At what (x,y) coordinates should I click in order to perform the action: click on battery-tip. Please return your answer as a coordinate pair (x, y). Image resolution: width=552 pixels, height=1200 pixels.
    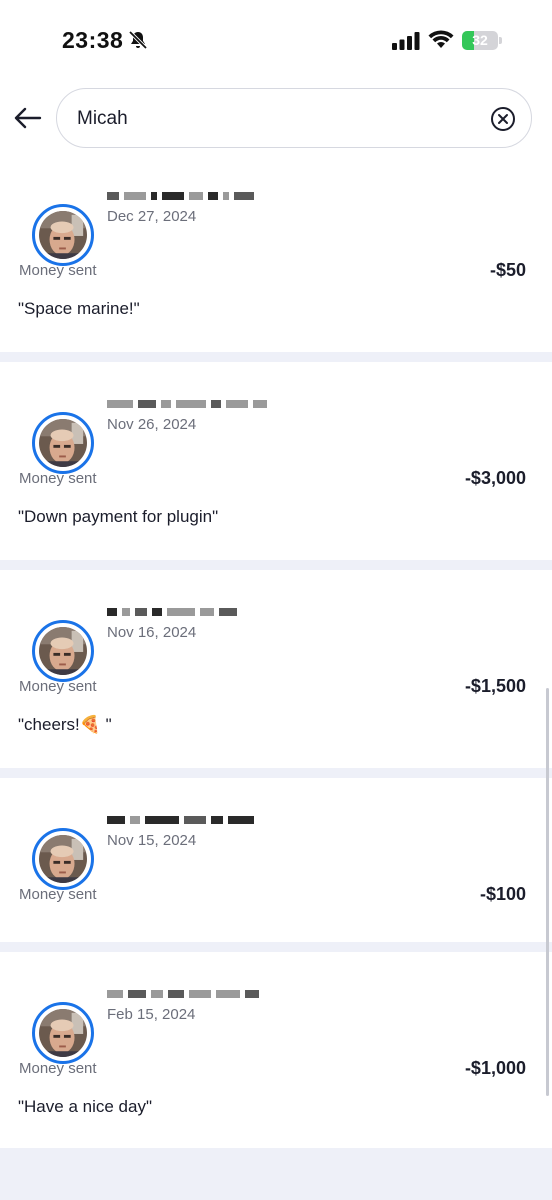
    Looking at the image, I should click on (500, 40).